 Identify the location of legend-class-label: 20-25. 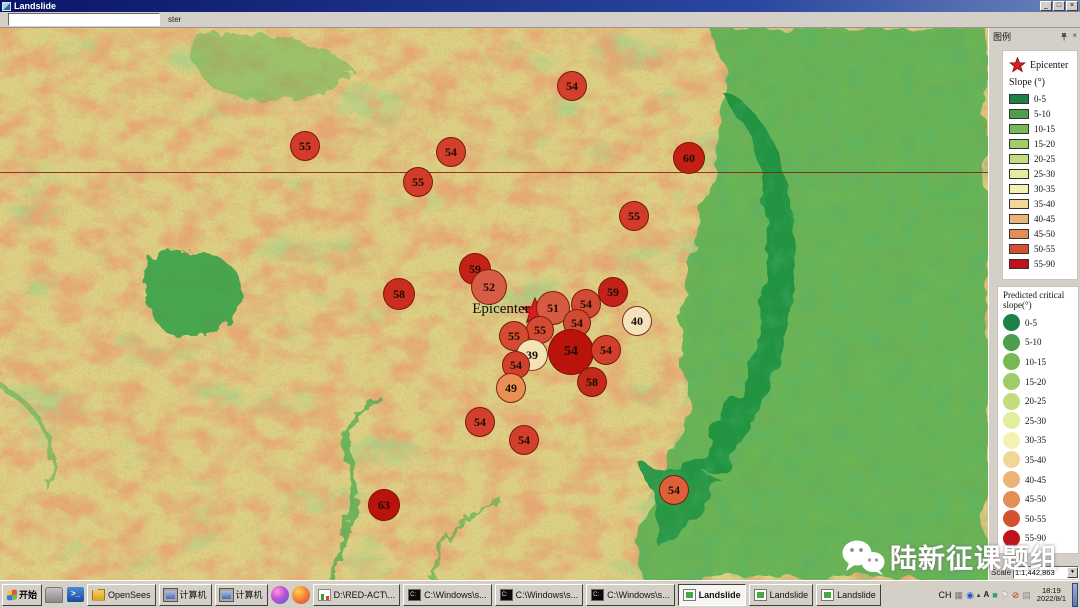
(1044, 158).